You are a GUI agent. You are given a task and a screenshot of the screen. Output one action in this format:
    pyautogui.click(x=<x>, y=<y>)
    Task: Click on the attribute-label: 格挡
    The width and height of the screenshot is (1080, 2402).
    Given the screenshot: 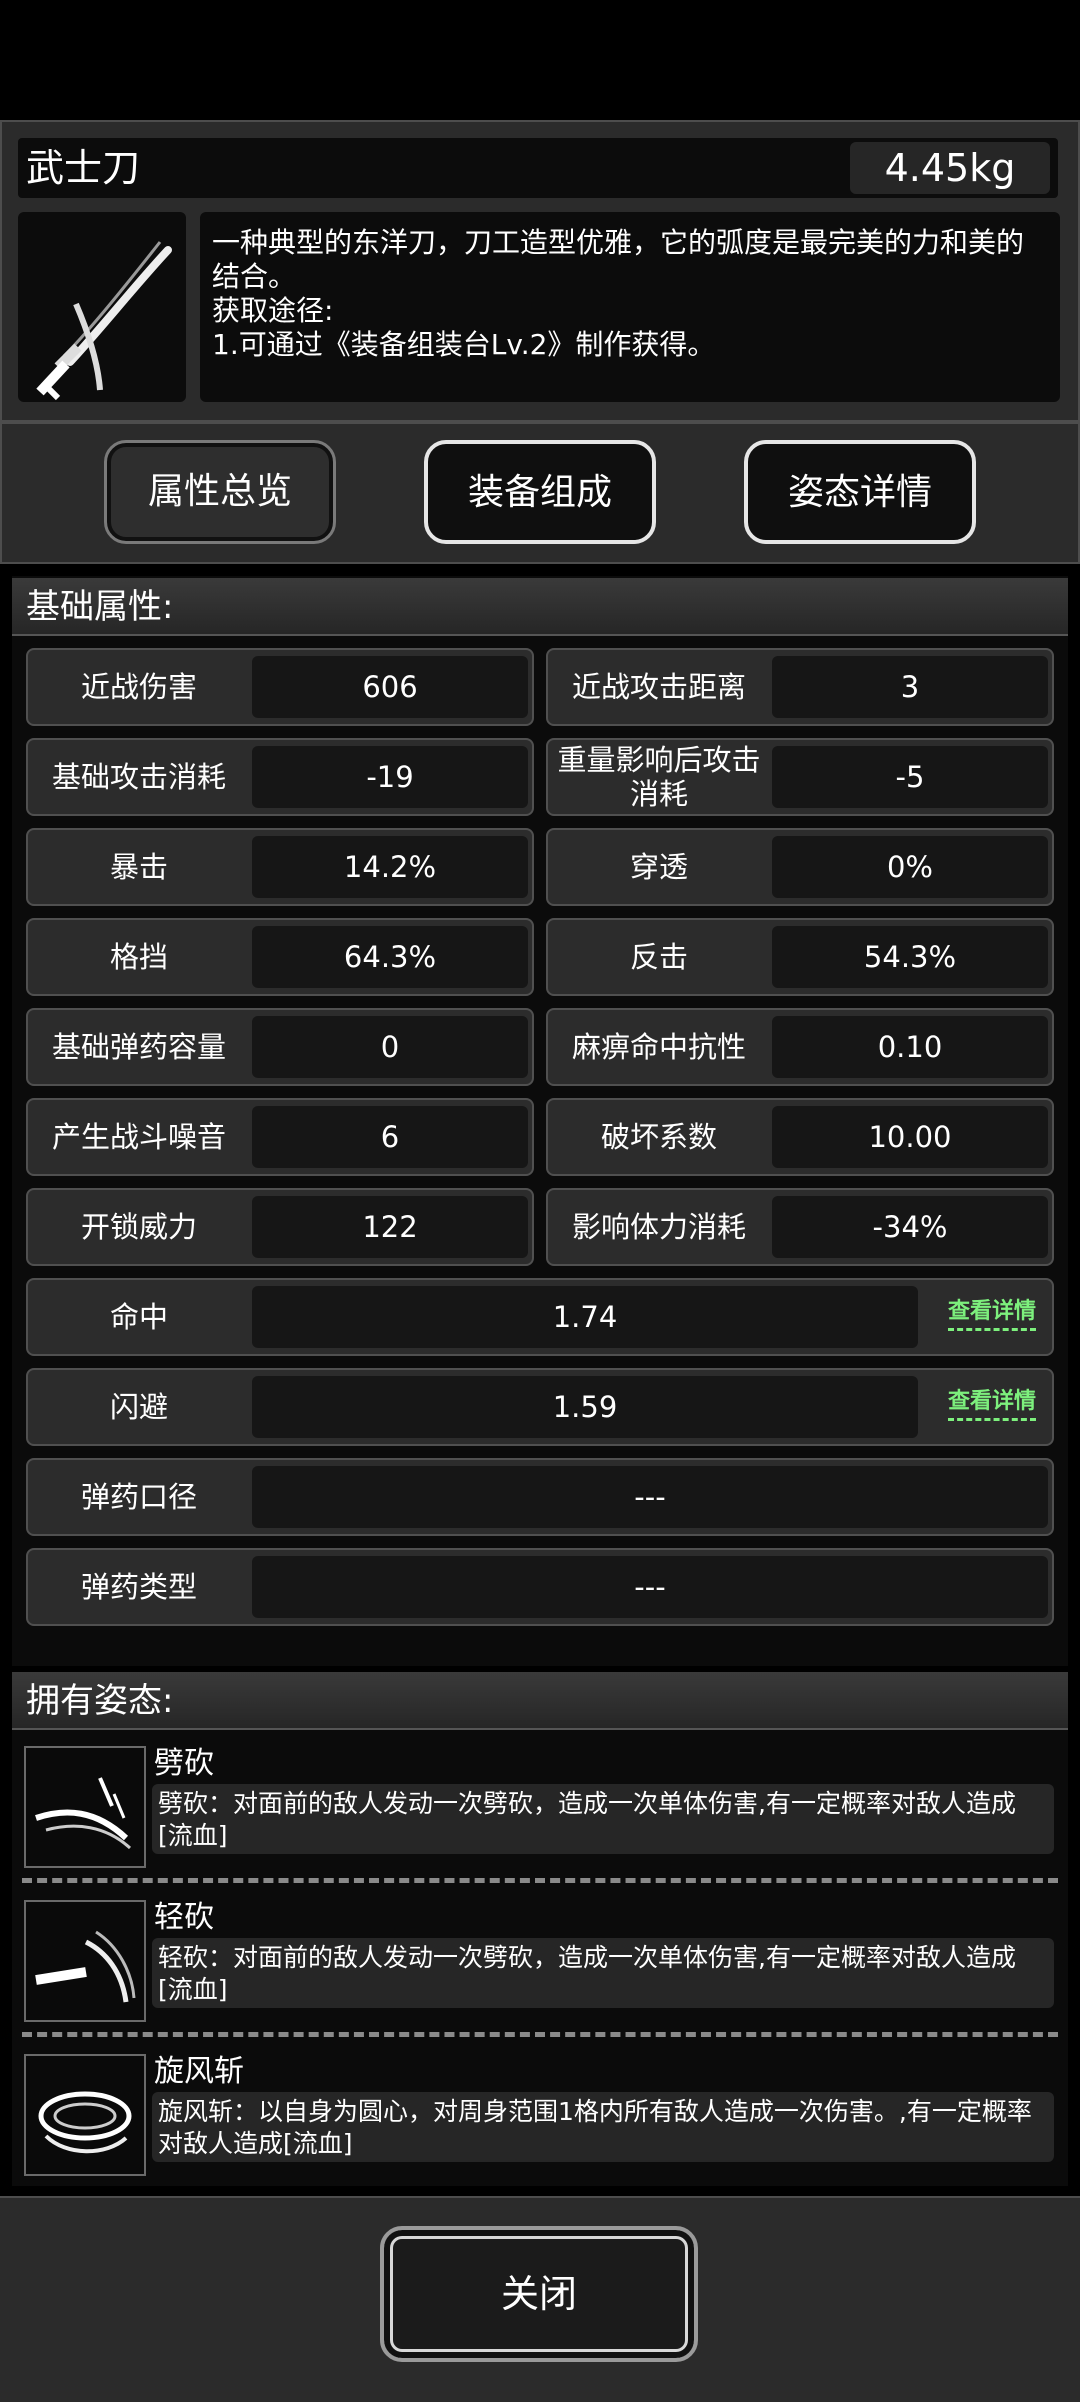 What is the action you would take?
    pyautogui.click(x=138, y=957)
    